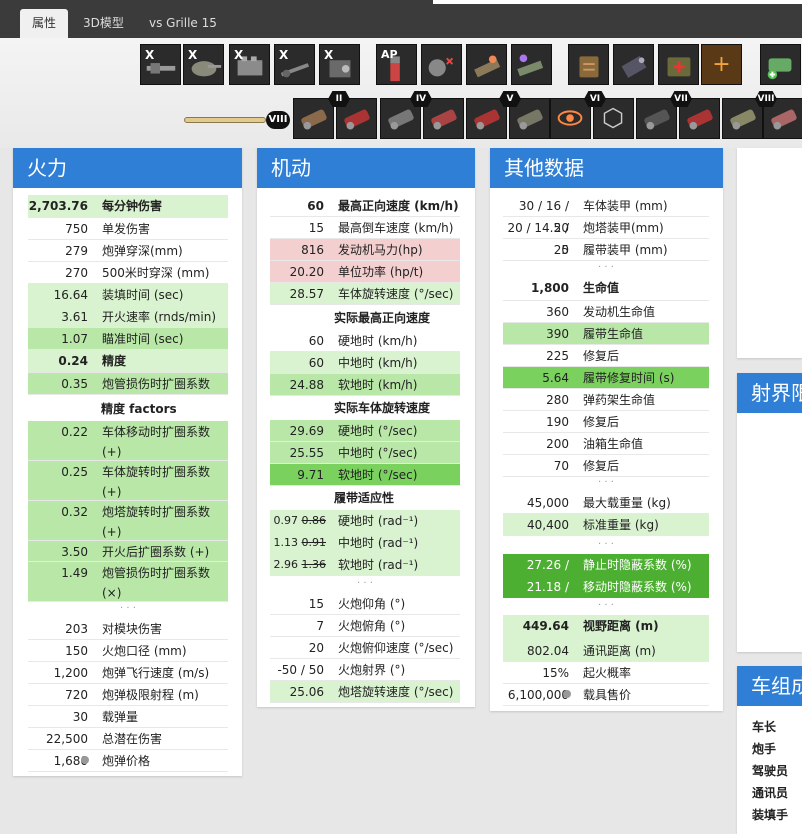  What do you see at coordinates (128, 761) in the screenshot?
I see `stat-row: 1,680 炮弹价格` at bounding box center [128, 761].